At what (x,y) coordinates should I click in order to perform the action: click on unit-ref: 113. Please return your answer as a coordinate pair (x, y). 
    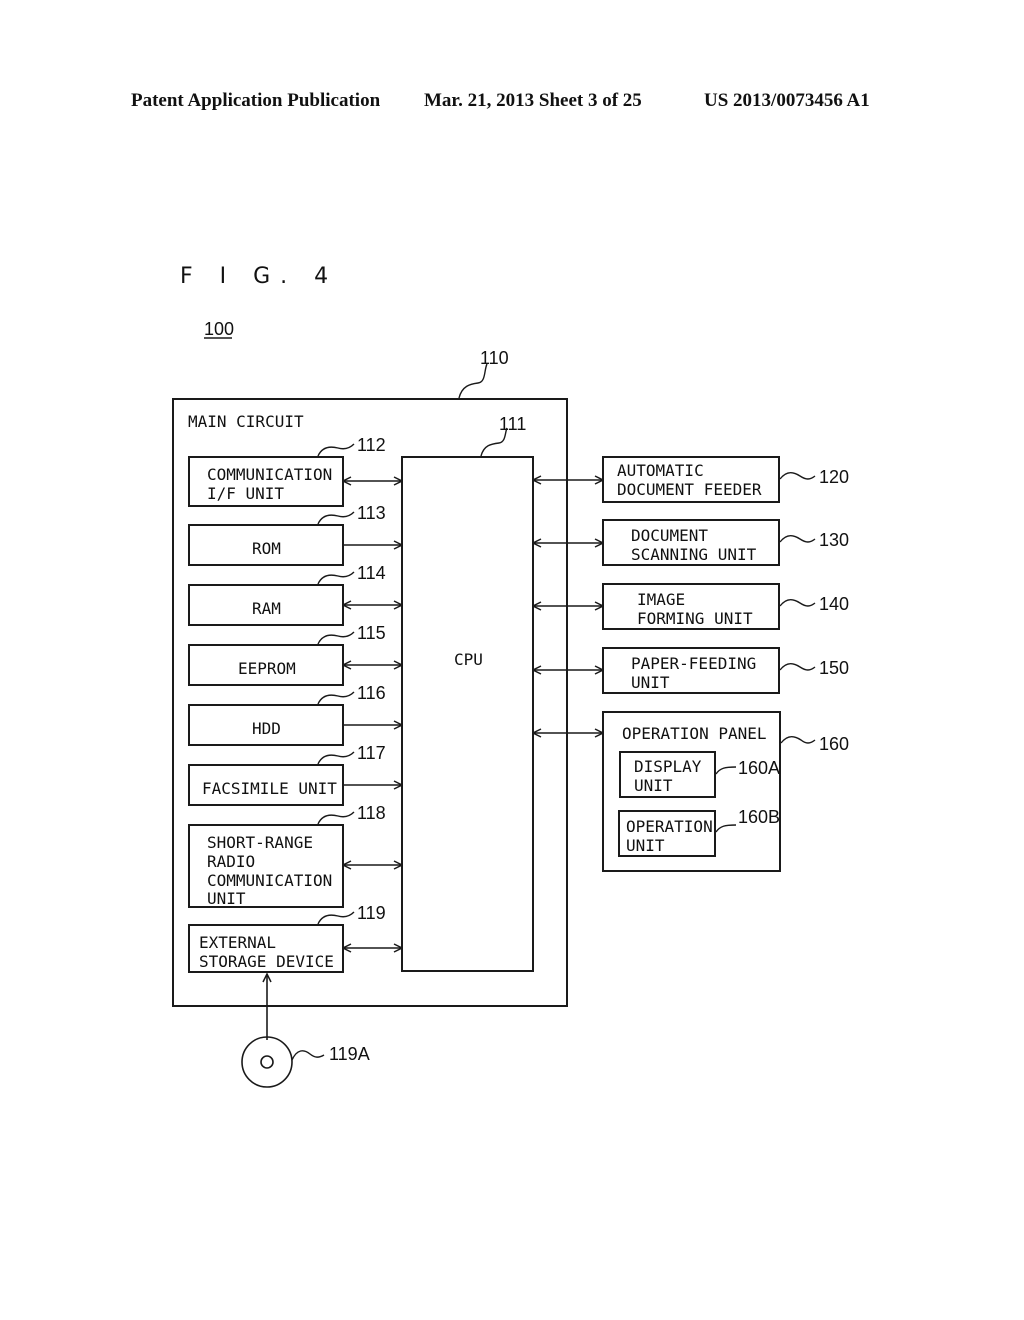
    Looking at the image, I should click on (371, 513).